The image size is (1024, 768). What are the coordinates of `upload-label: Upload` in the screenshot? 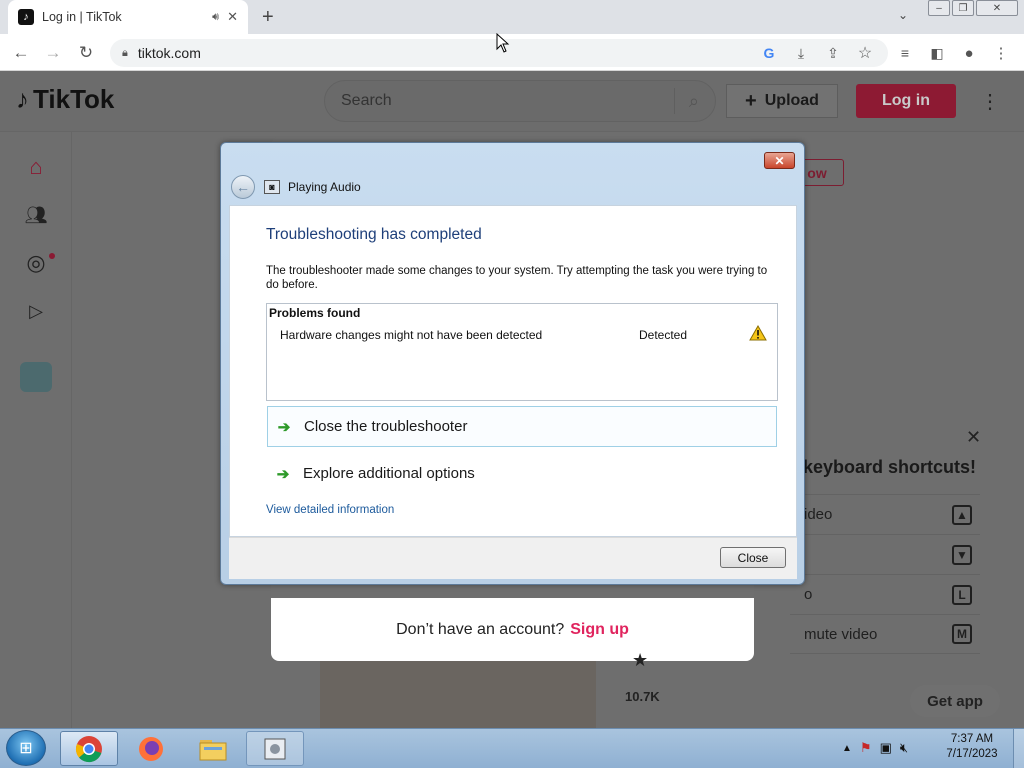 It's located at (791, 100).